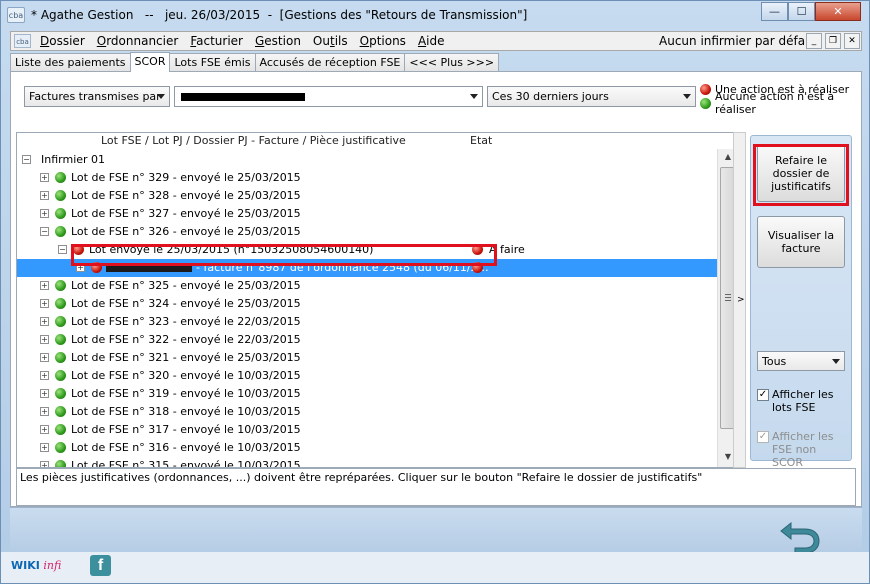  What do you see at coordinates (801, 361) in the screenshot?
I see `status-filter-select: Tous` at bounding box center [801, 361].